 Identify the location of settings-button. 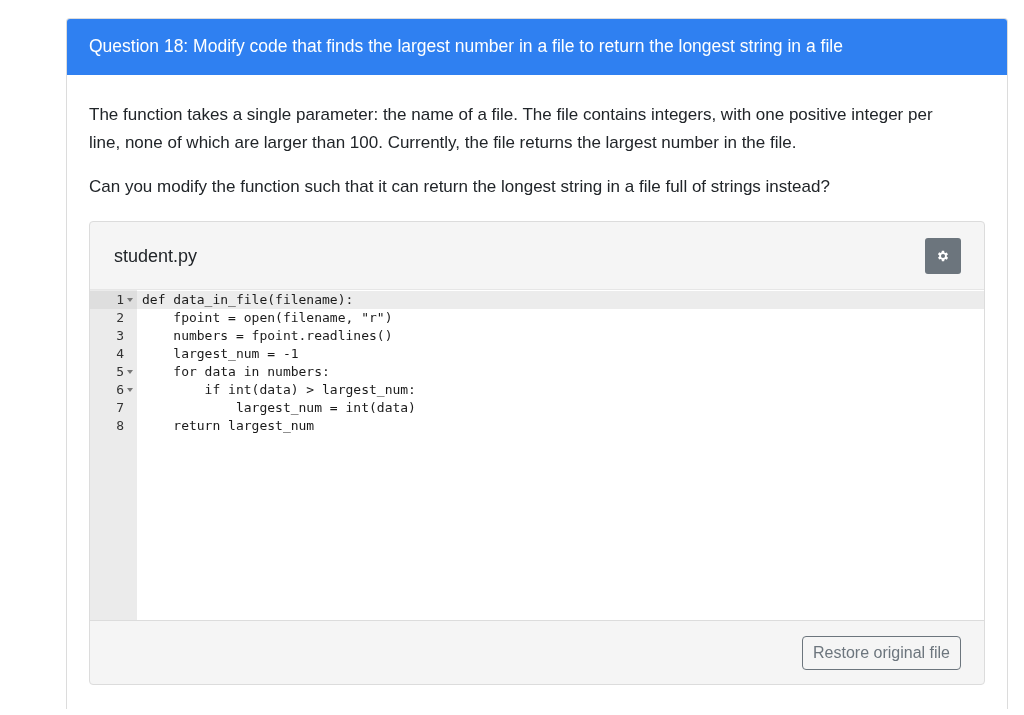
(943, 256).